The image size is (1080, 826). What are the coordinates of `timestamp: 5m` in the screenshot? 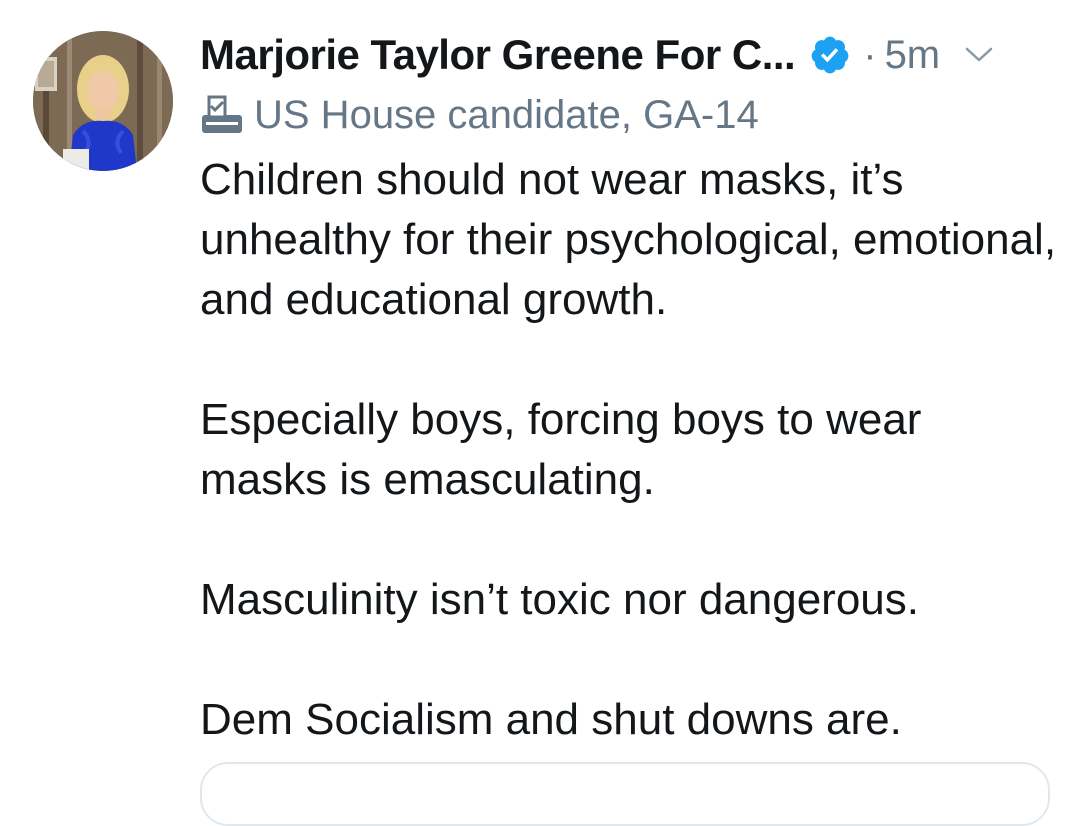 It's located at (913, 55).